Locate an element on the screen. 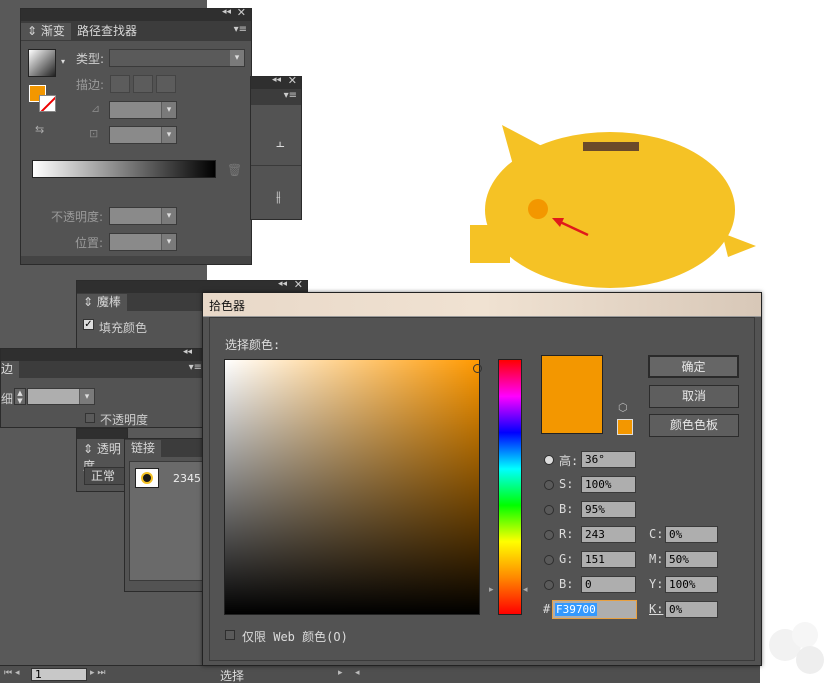 The width and height of the screenshot is (838, 684). scroll-left-icon: ◂ is located at coordinates (357, 673).